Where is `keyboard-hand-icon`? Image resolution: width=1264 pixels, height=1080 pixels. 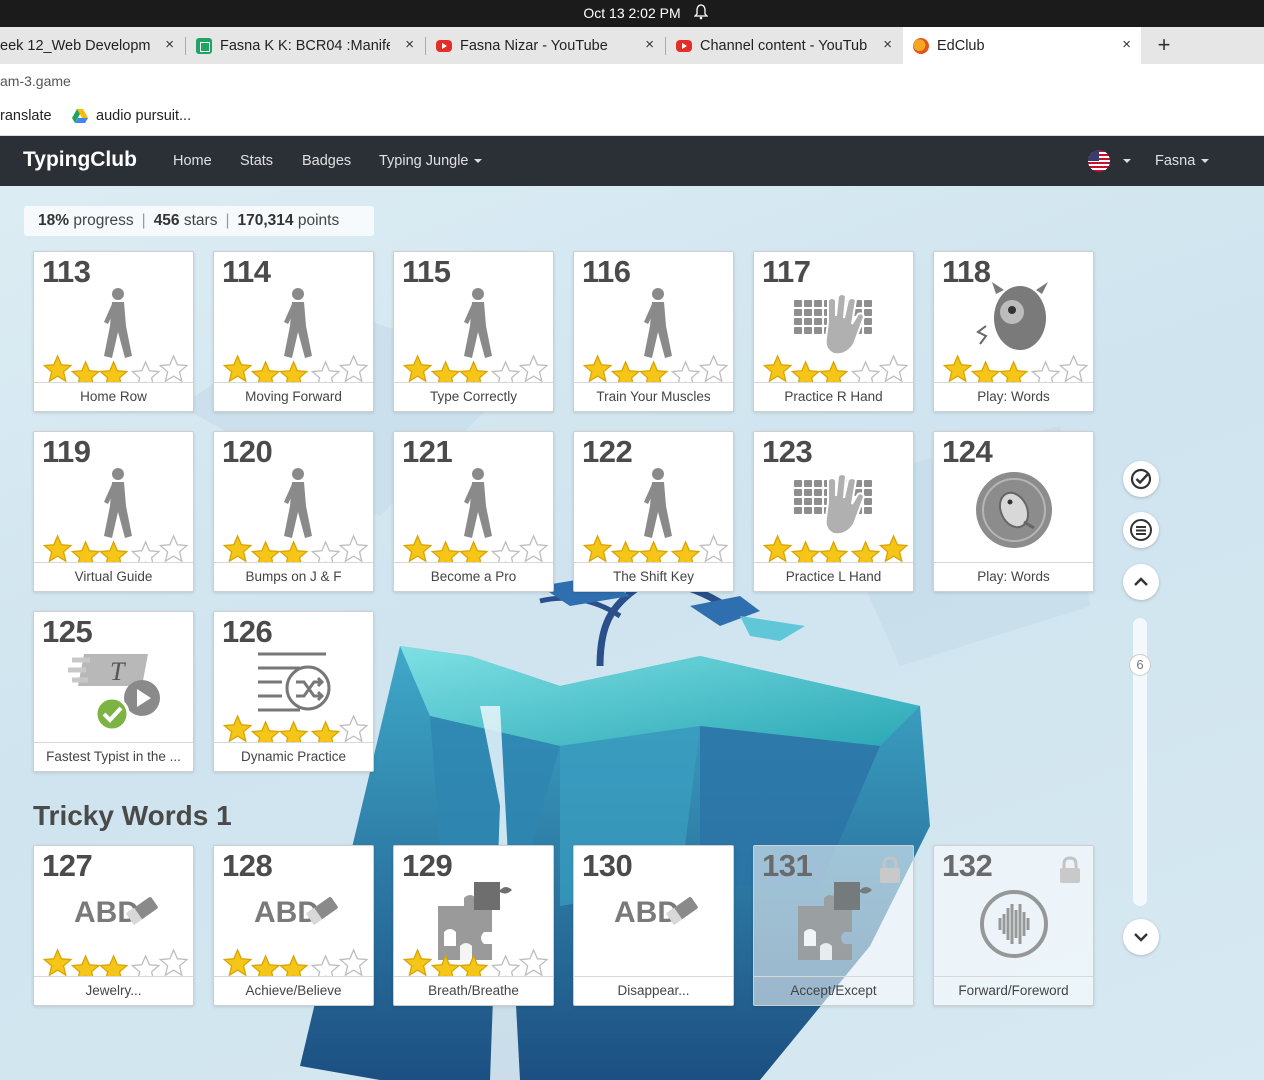 keyboard-hand-icon is located at coordinates (835, 517).